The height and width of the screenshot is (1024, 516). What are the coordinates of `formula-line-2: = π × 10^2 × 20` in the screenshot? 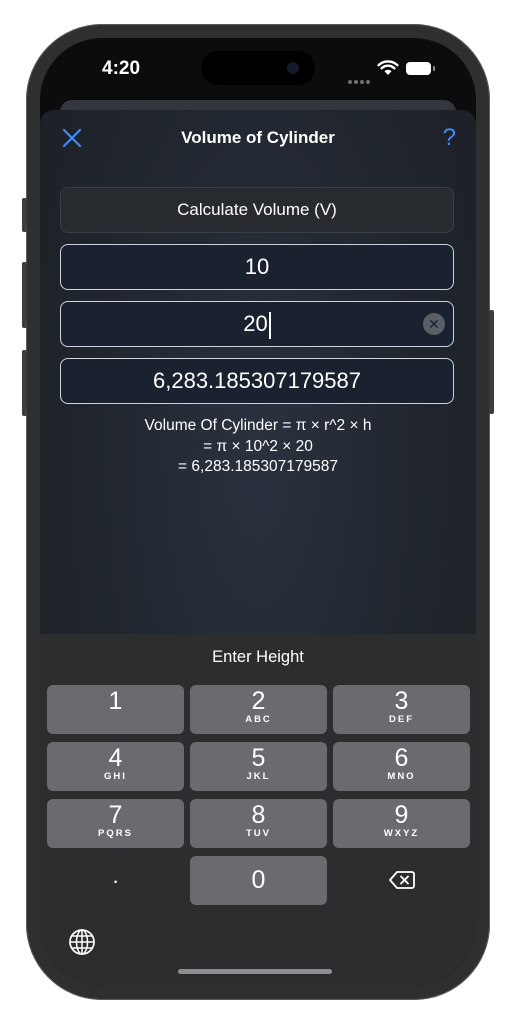 It's located at (258, 446).